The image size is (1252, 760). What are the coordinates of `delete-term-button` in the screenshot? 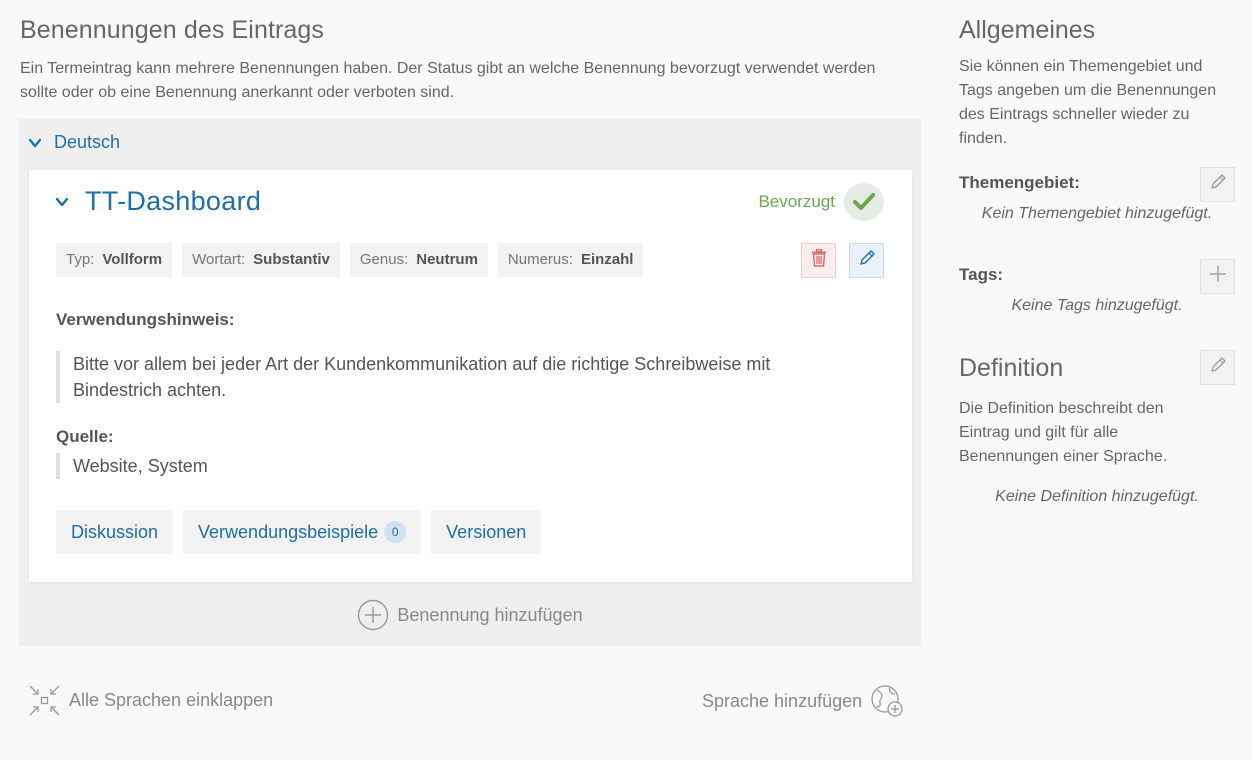 It's located at (818, 260).